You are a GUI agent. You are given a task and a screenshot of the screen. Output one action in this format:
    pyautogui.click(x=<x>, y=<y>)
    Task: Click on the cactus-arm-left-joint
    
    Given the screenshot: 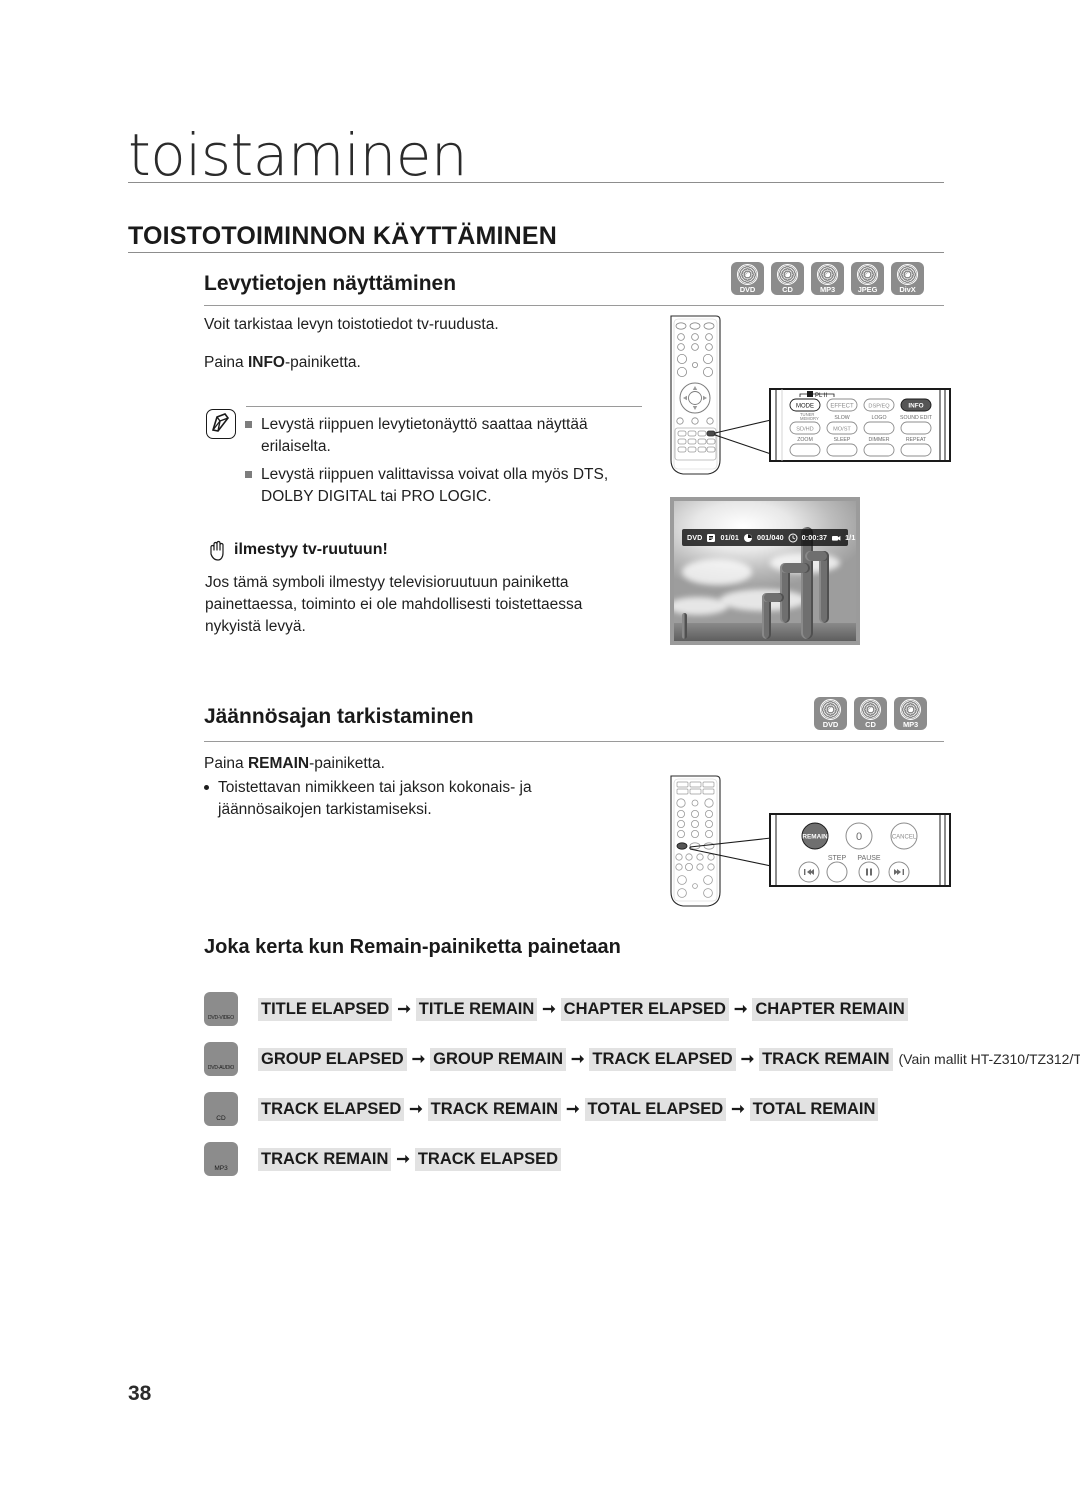 What is the action you would take?
    pyautogui.click(x=795, y=568)
    